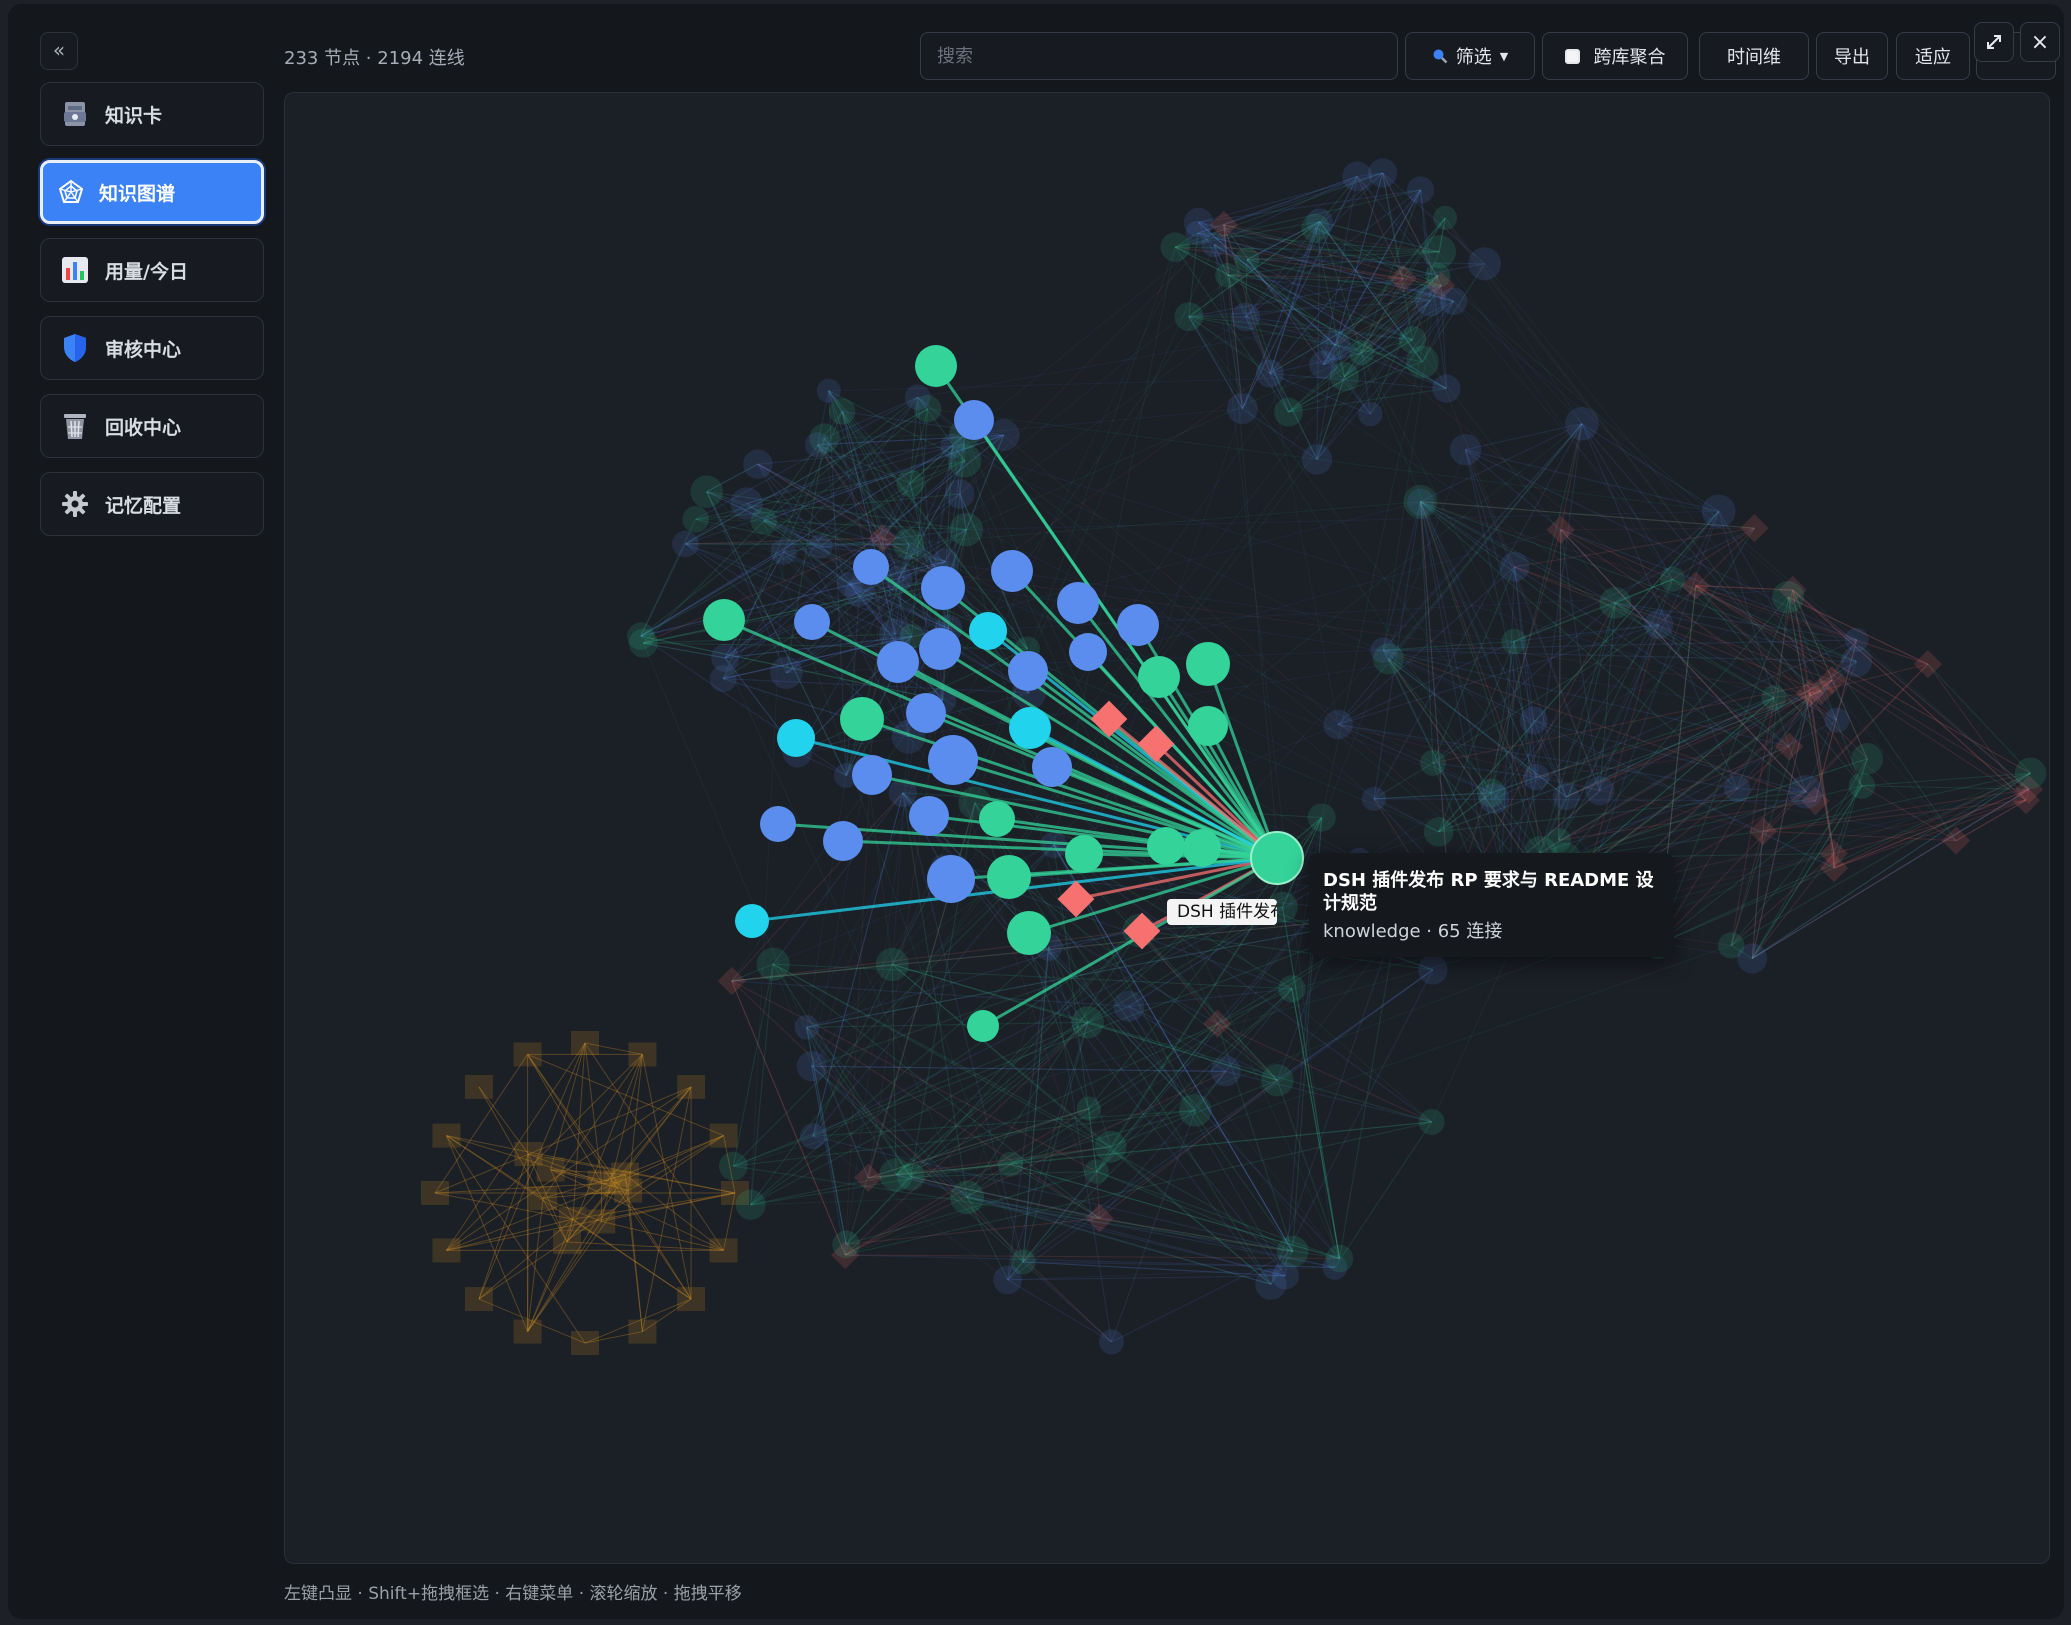 This screenshot has width=2071, height=1625. Describe the element at coordinates (152, 348) in the screenshot. I see `sidebar-item-review-center: 审核中心` at that location.